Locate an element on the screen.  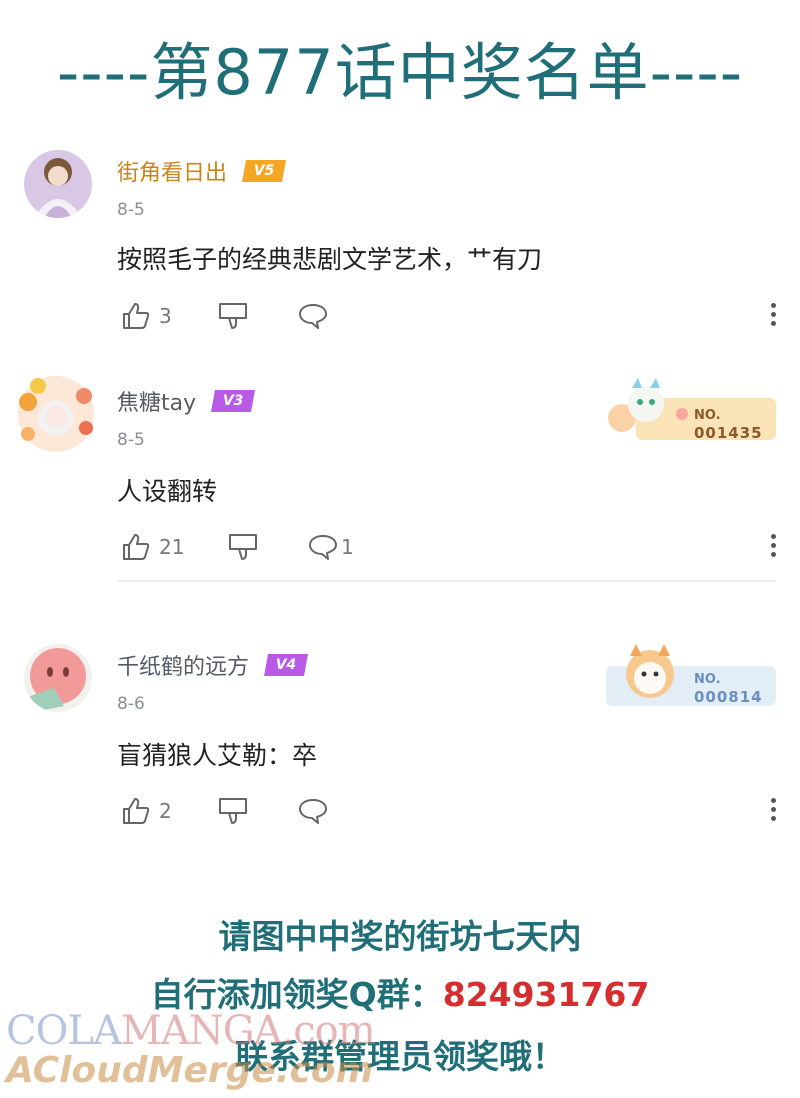
comment-text: 人设翻转 is located at coordinates (167, 491).